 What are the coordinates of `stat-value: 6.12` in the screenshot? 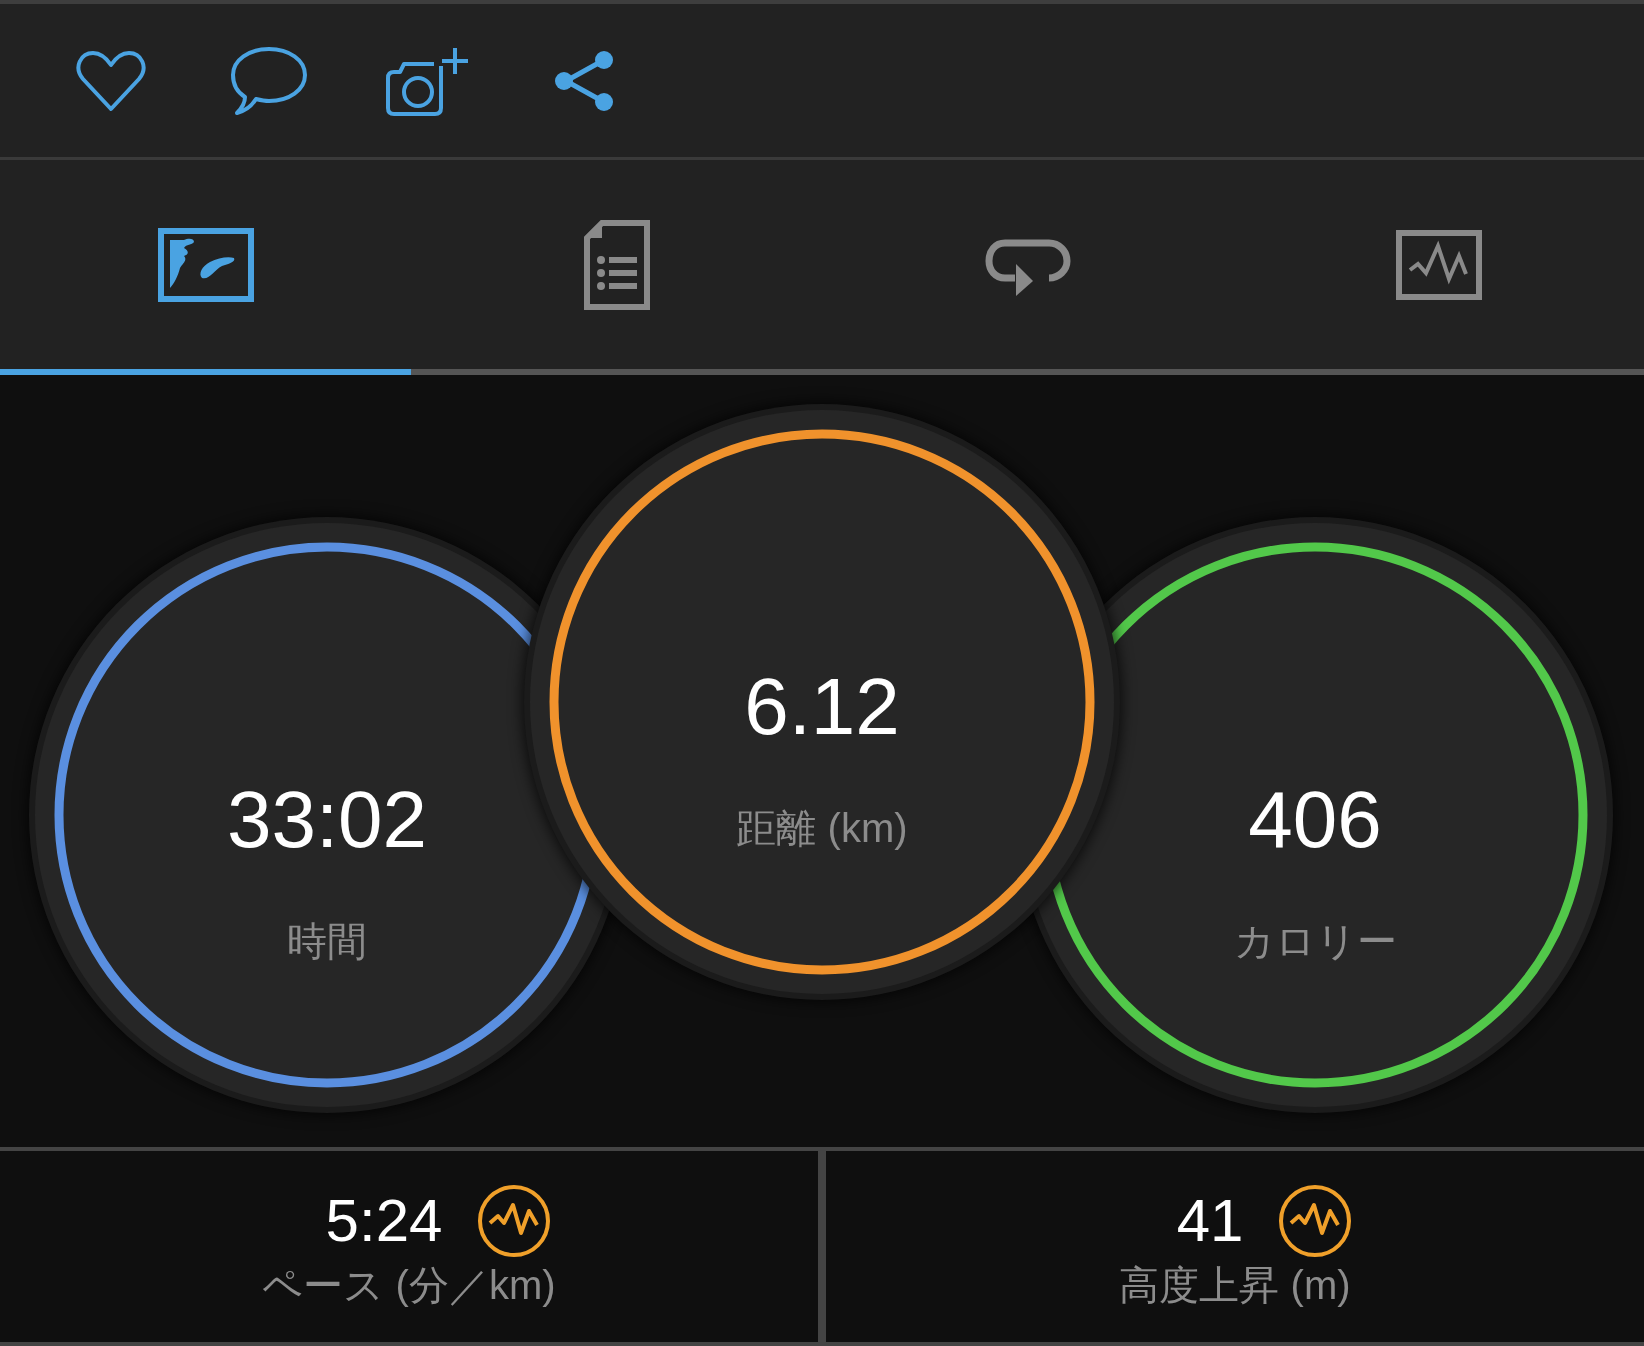 It's located at (822, 707).